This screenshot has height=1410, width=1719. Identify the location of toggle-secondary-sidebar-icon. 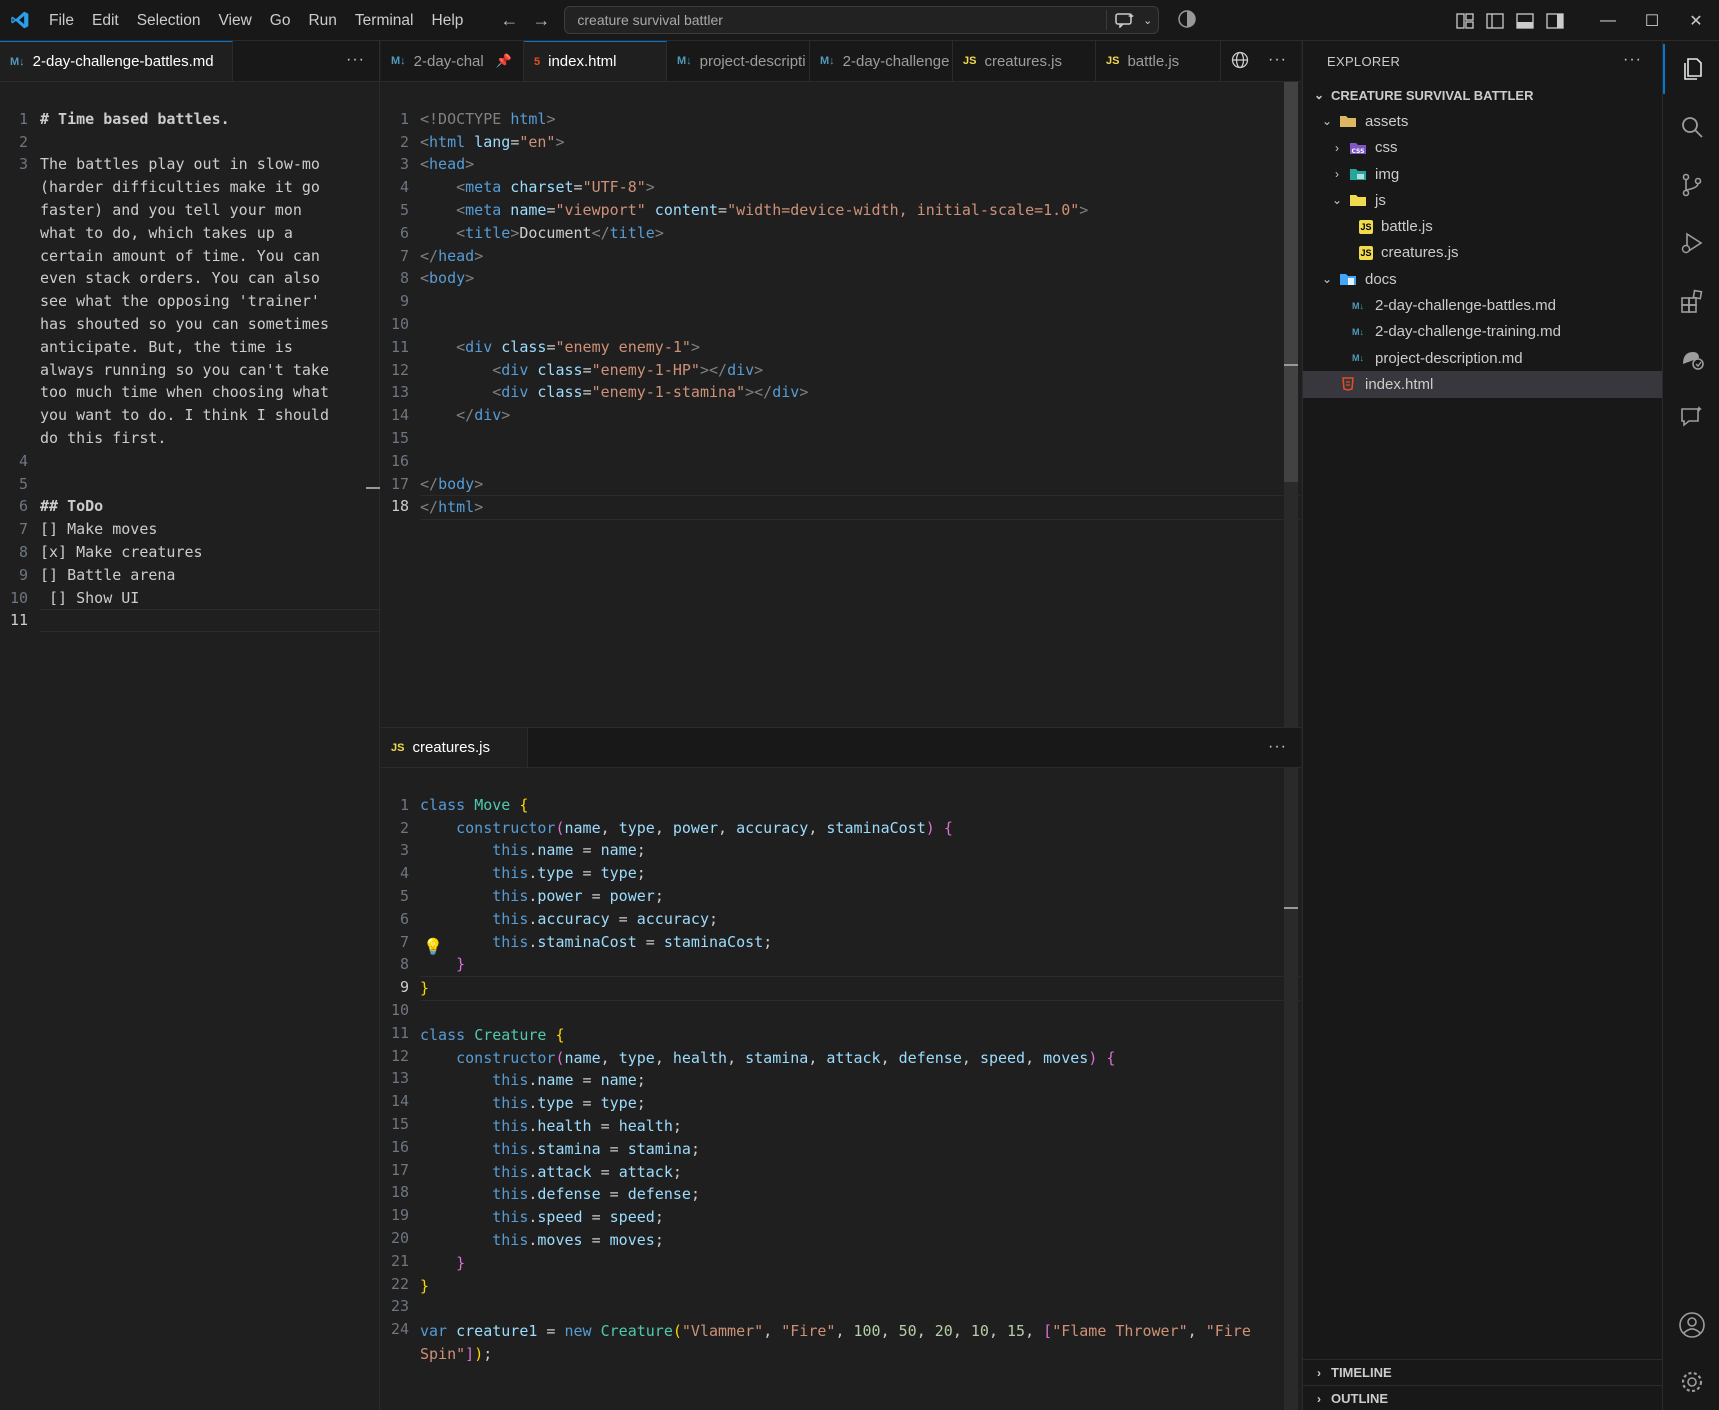
(1555, 20).